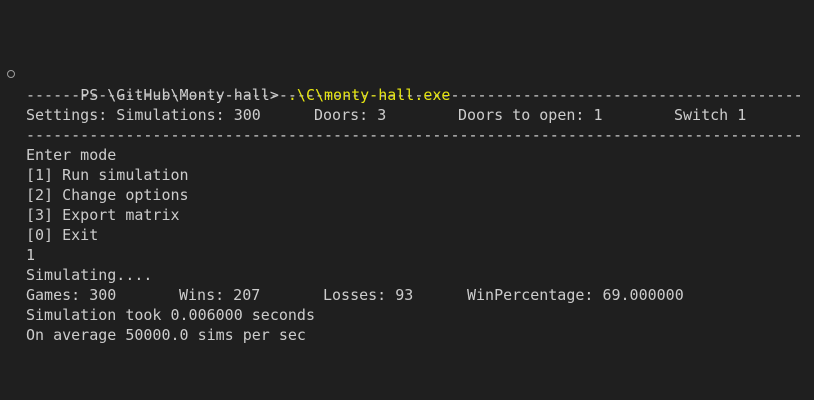  What do you see at coordinates (103, 215) in the screenshot?
I see `menu-item-export-matrix: [3] Export matrix` at bounding box center [103, 215].